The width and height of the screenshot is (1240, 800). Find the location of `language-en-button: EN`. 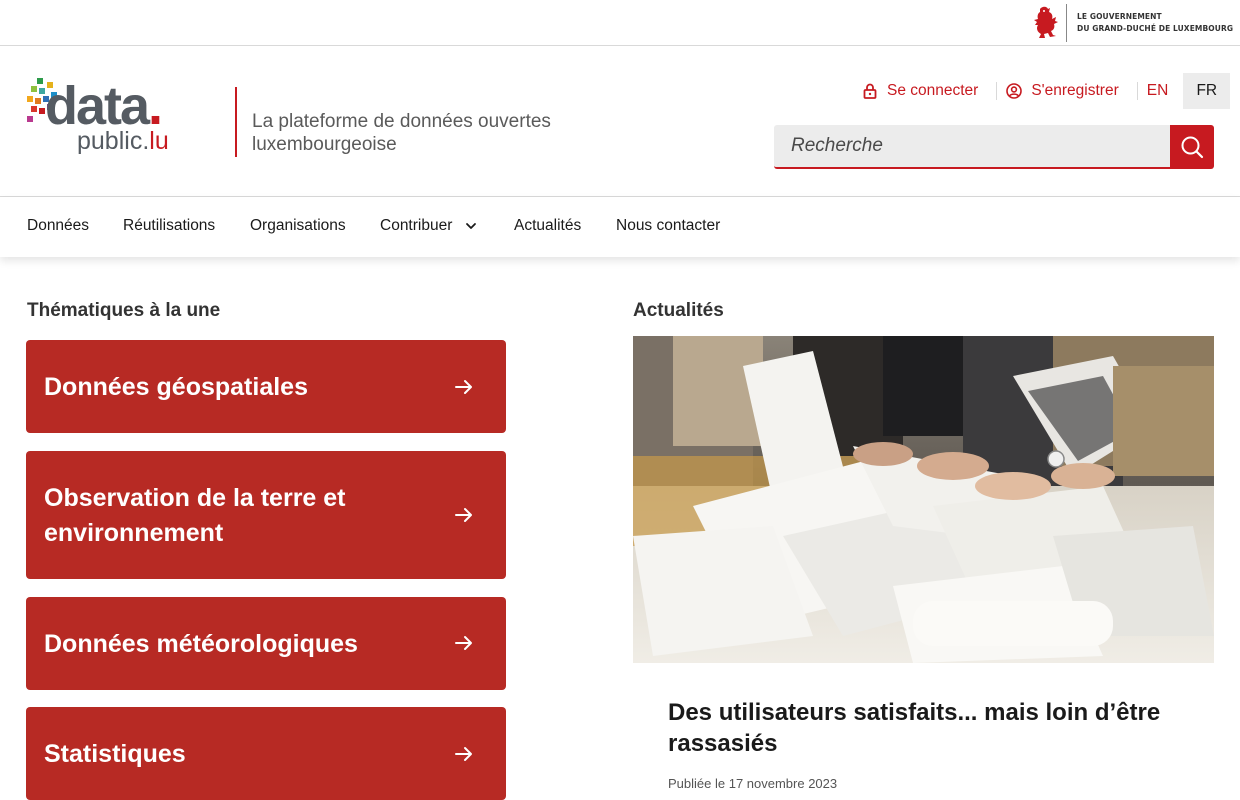

language-en-button: EN is located at coordinates (1165, 91).